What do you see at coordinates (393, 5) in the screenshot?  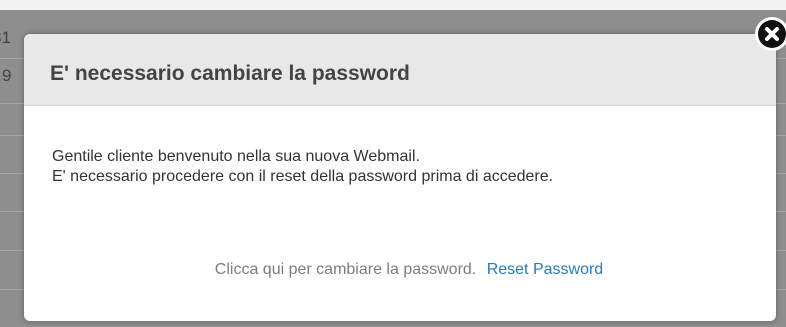 I see `page-top-band` at bounding box center [393, 5].